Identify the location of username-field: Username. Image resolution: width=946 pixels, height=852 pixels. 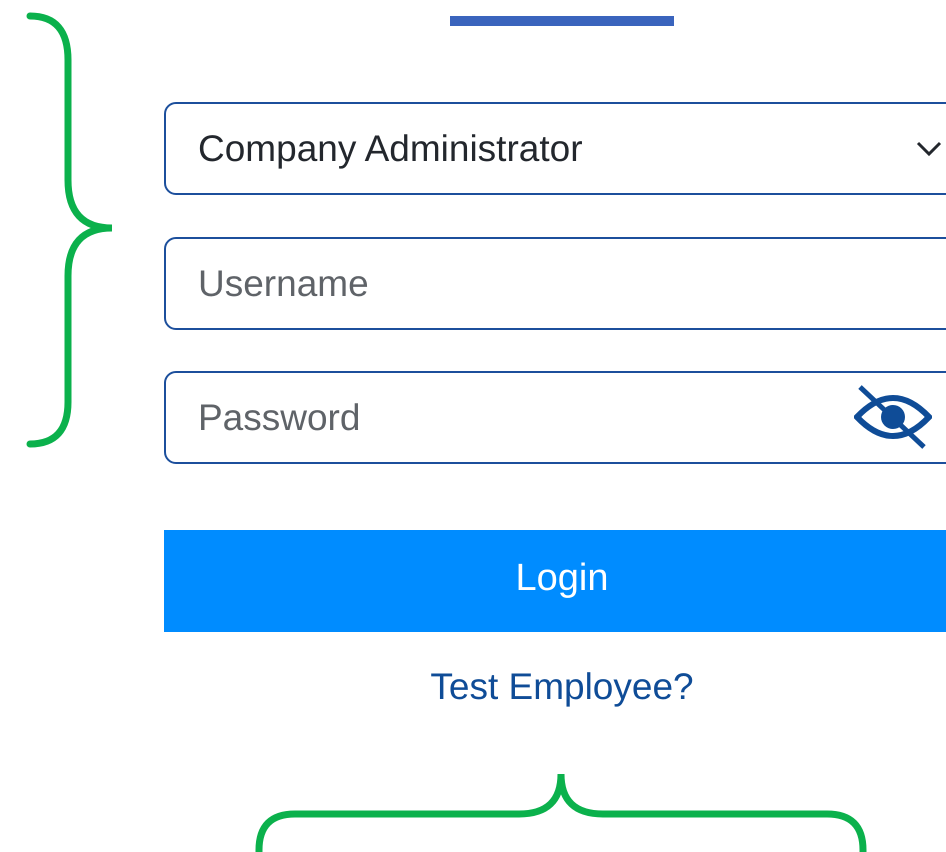
(555, 283).